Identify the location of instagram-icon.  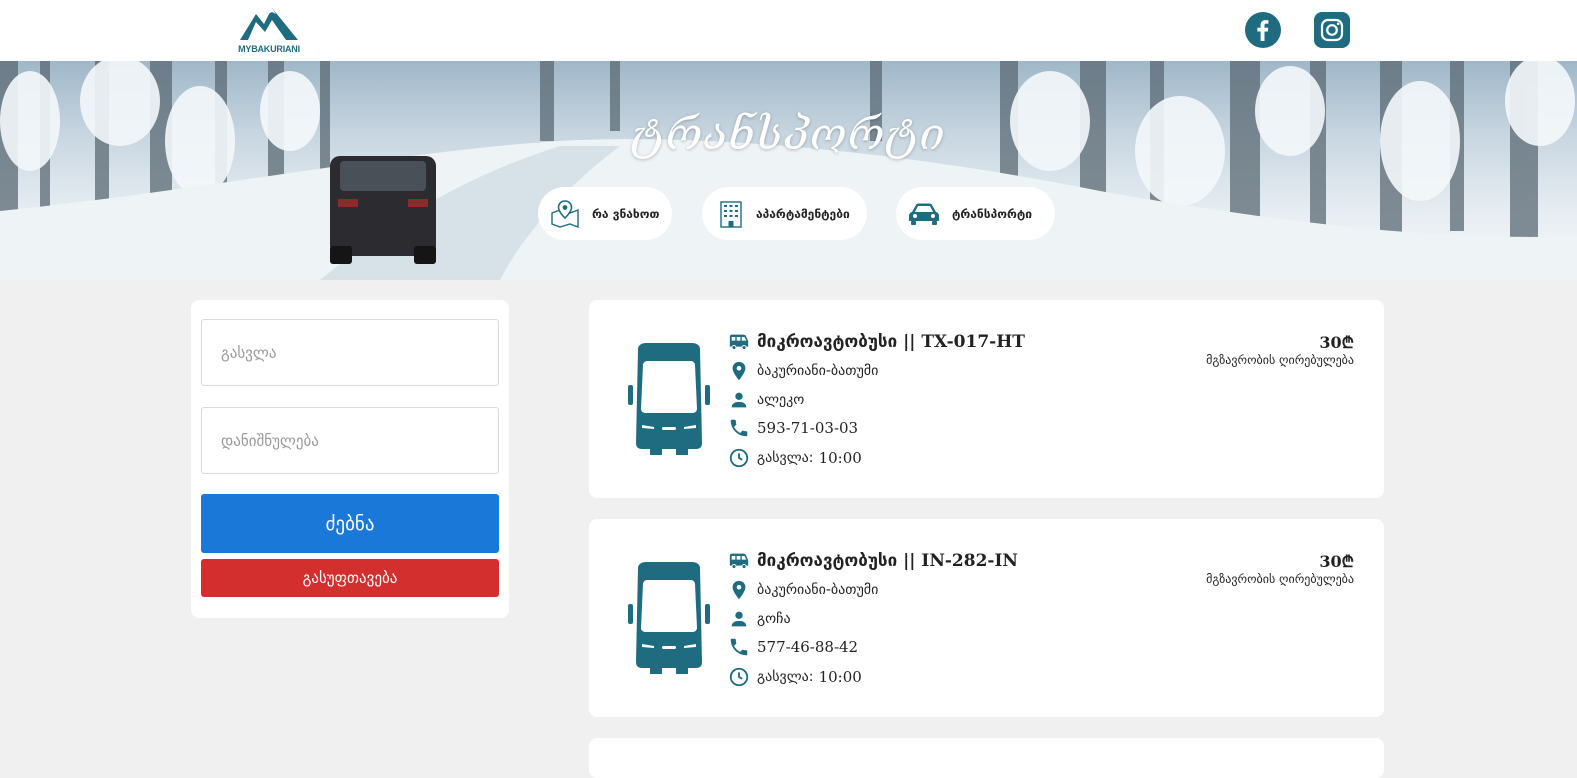
(1332, 30).